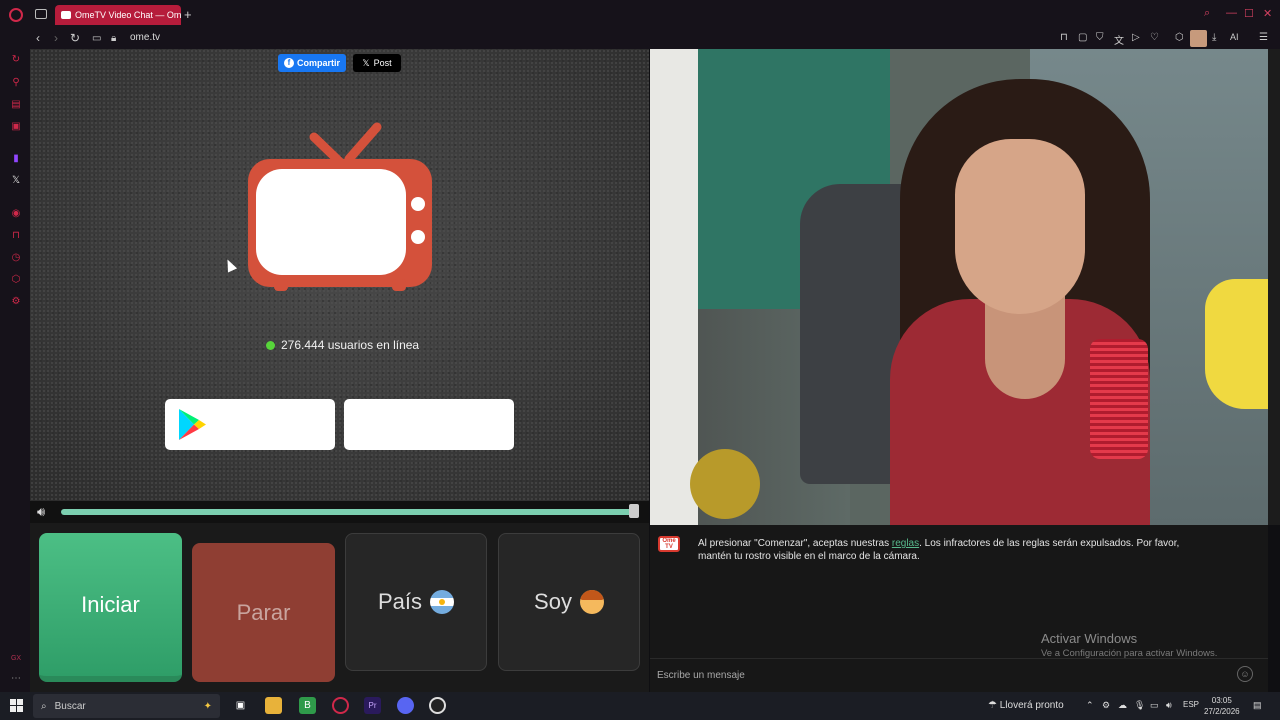 The image size is (1280, 720). Describe the element at coordinates (1207, 13) in the screenshot. I see `search-tabs-icon: ⌕` at that location.